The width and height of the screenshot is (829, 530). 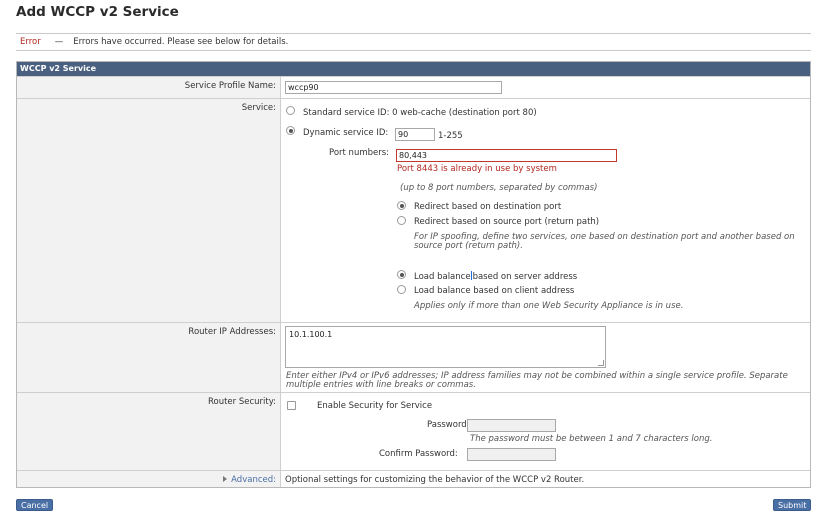 What do you see at coordinates (241, 402) in the screenshot?
I see `router-security-label: Router Security:` at bounding box center [241, 402].